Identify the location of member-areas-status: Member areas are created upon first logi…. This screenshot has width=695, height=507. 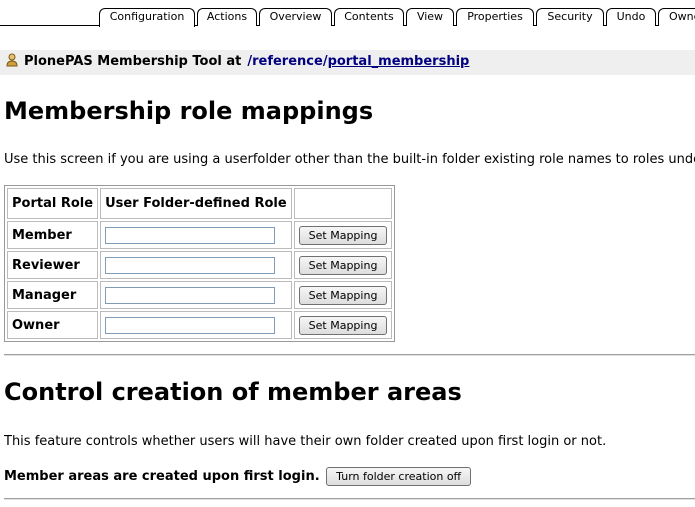
(162, 476).